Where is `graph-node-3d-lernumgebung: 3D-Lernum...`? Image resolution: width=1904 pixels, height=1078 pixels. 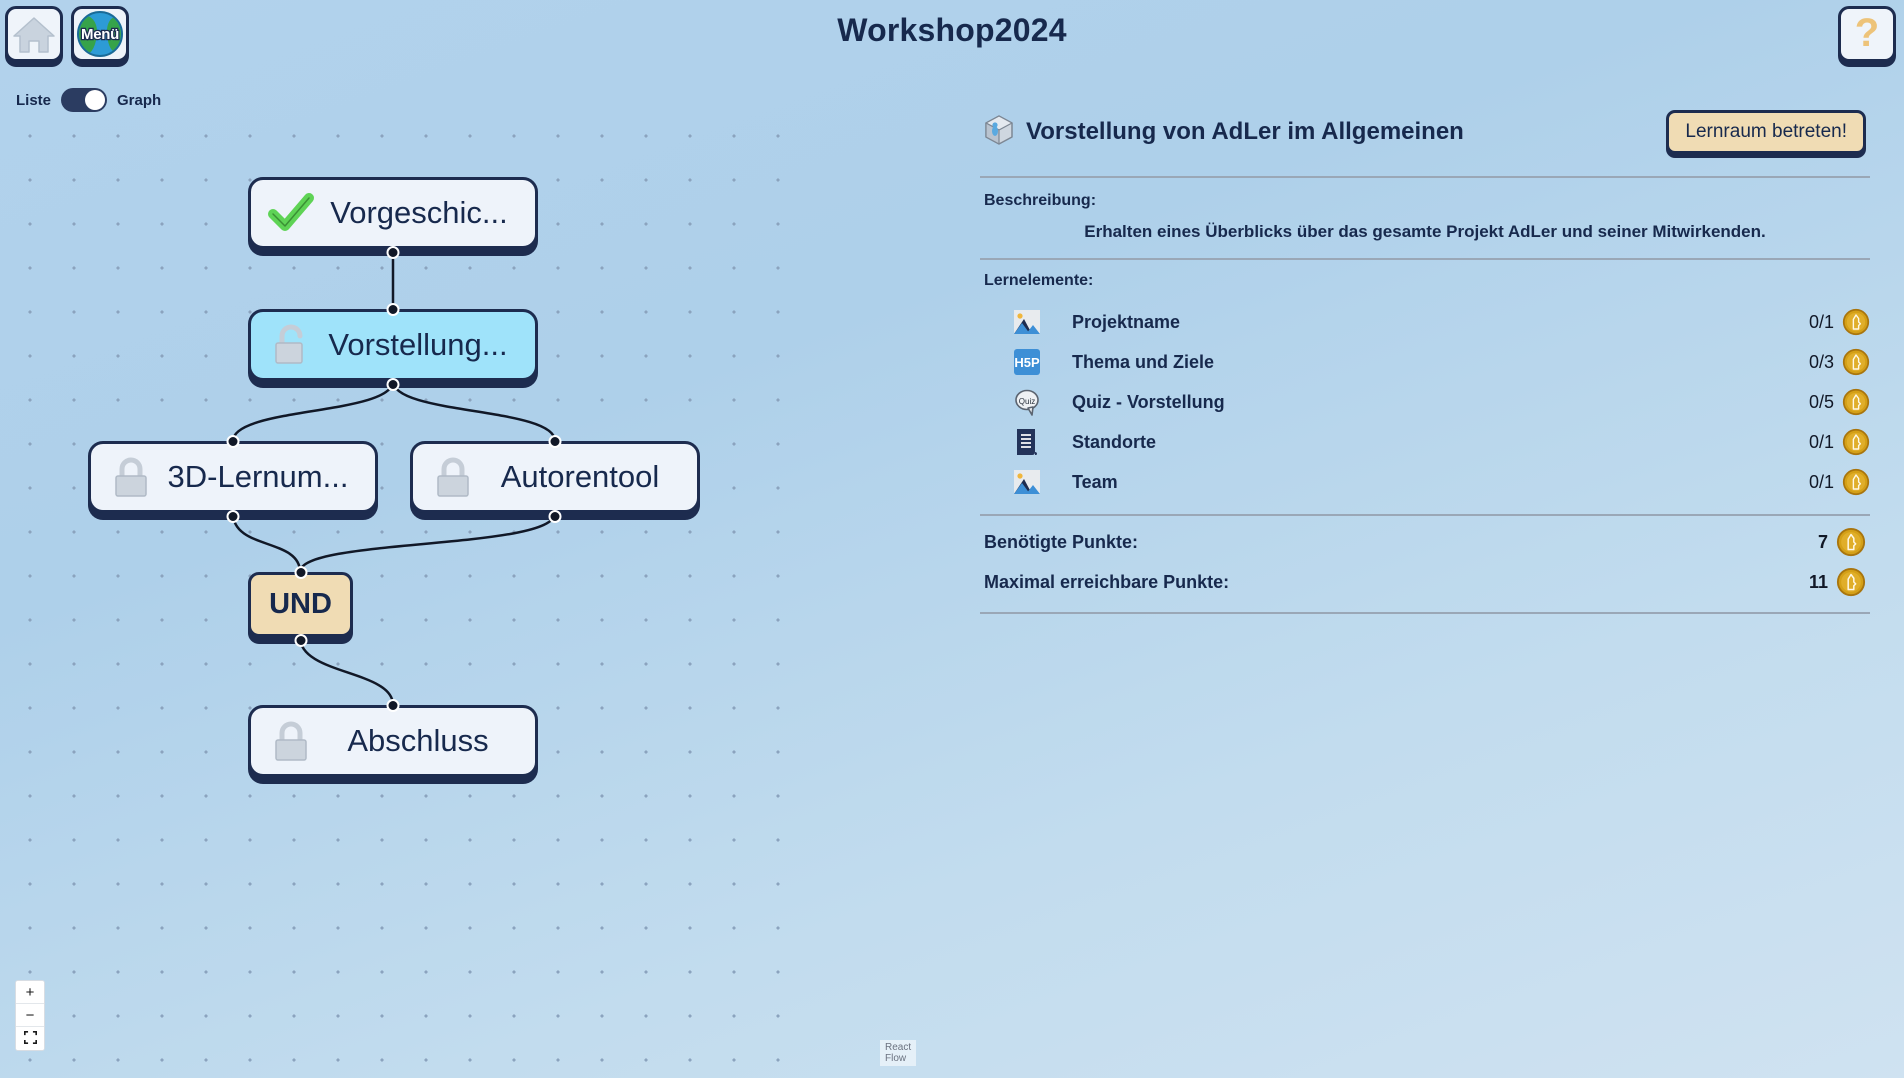 graph-node-3d-lernumgebung: 3D-Lernum... is located at coordinates (233, 479).